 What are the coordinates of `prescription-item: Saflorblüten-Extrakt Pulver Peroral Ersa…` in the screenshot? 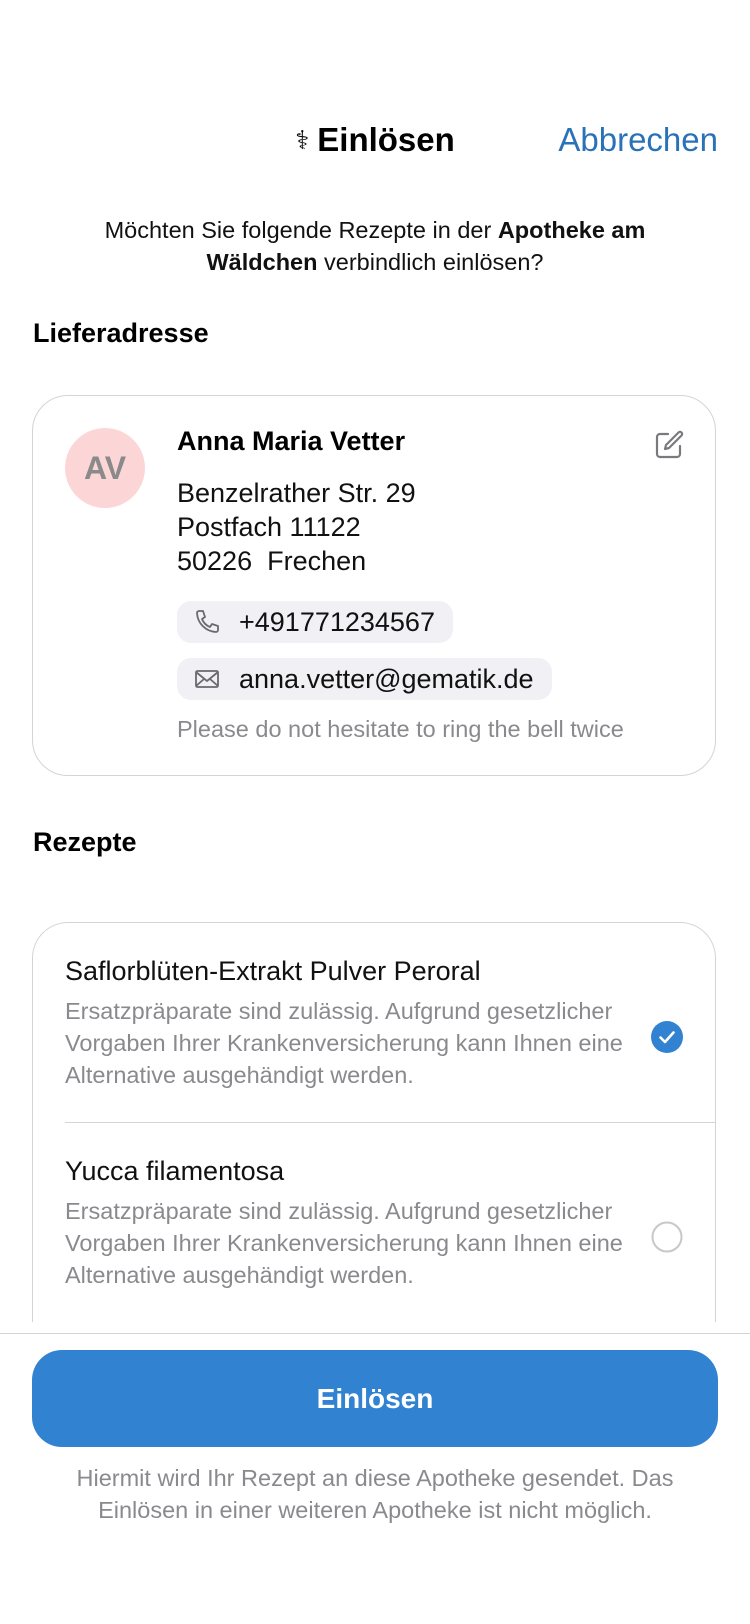 It's located at (390, 1023).